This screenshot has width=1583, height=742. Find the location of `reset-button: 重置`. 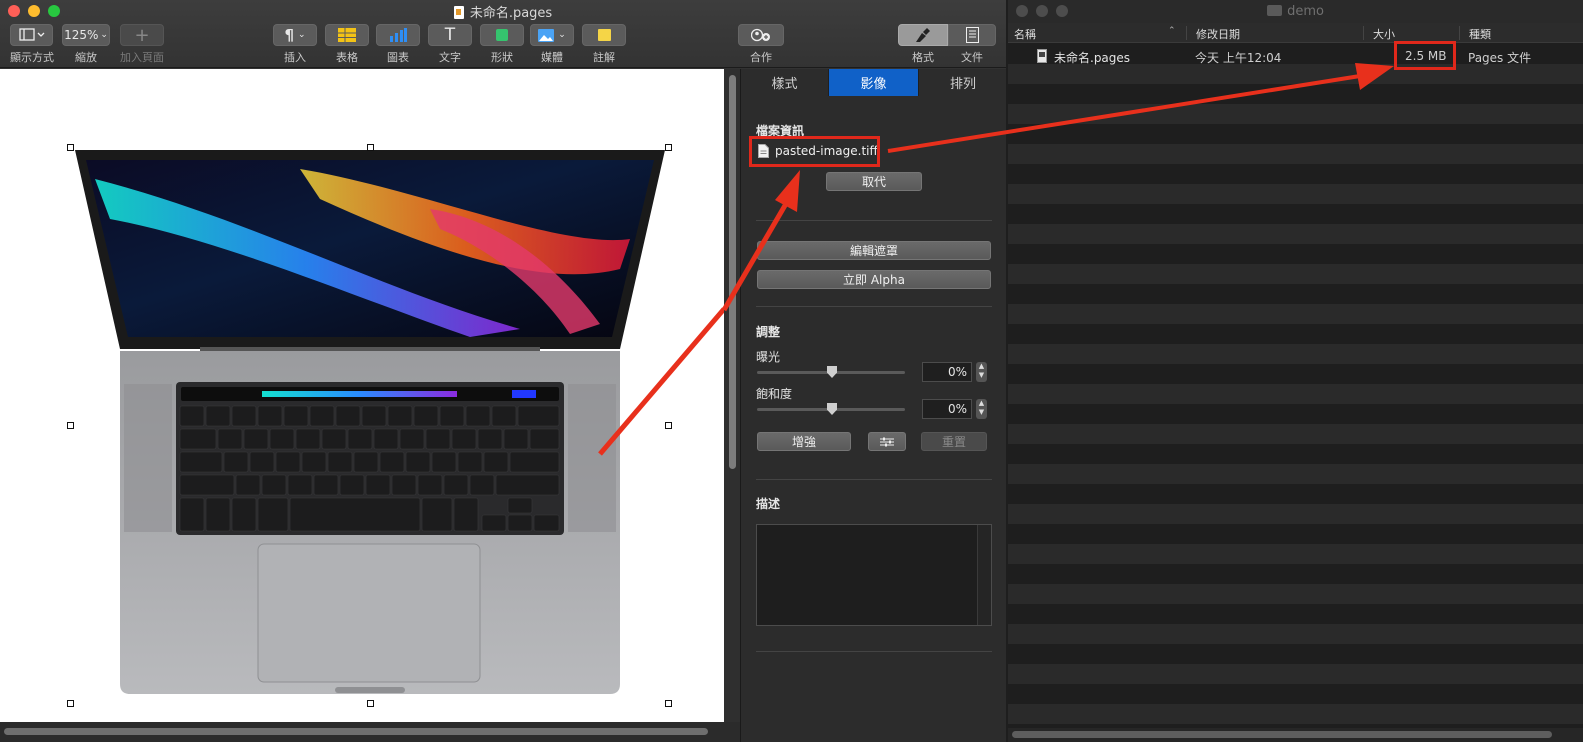

reset-button: 重置 is located at coordinates (954, 441).